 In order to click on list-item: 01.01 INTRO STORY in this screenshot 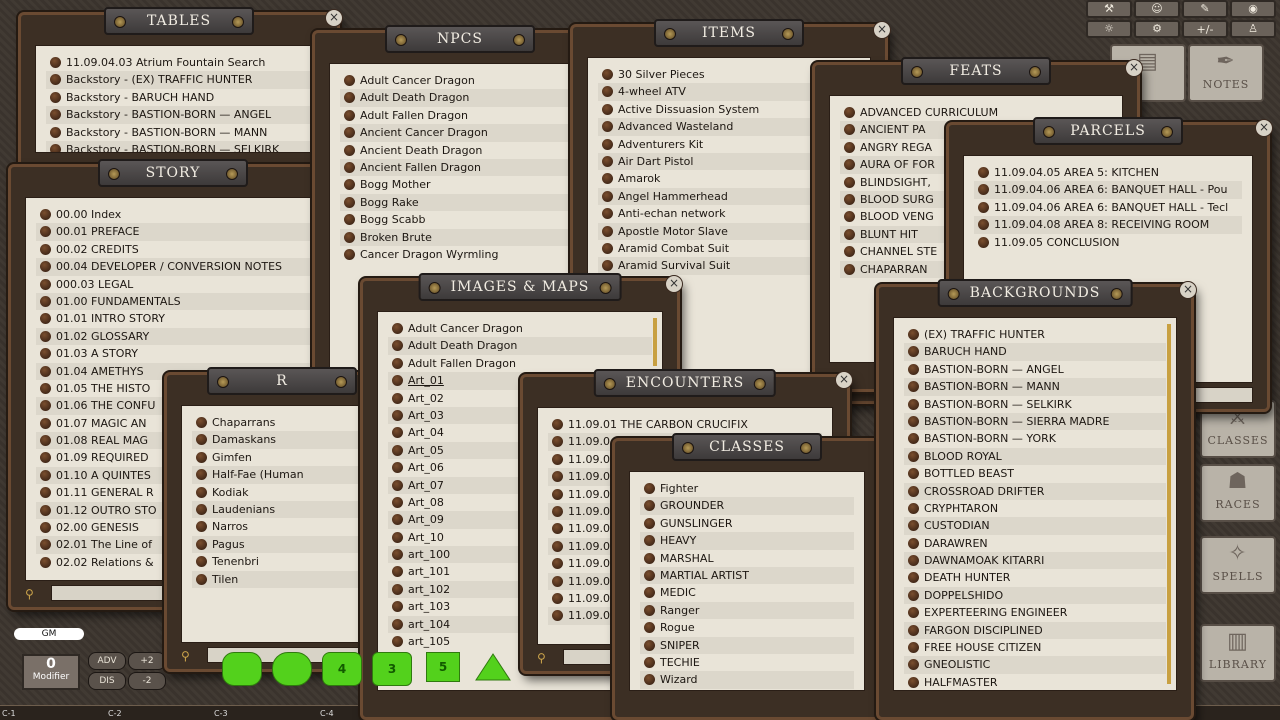, I will do `click(173, 318)`.